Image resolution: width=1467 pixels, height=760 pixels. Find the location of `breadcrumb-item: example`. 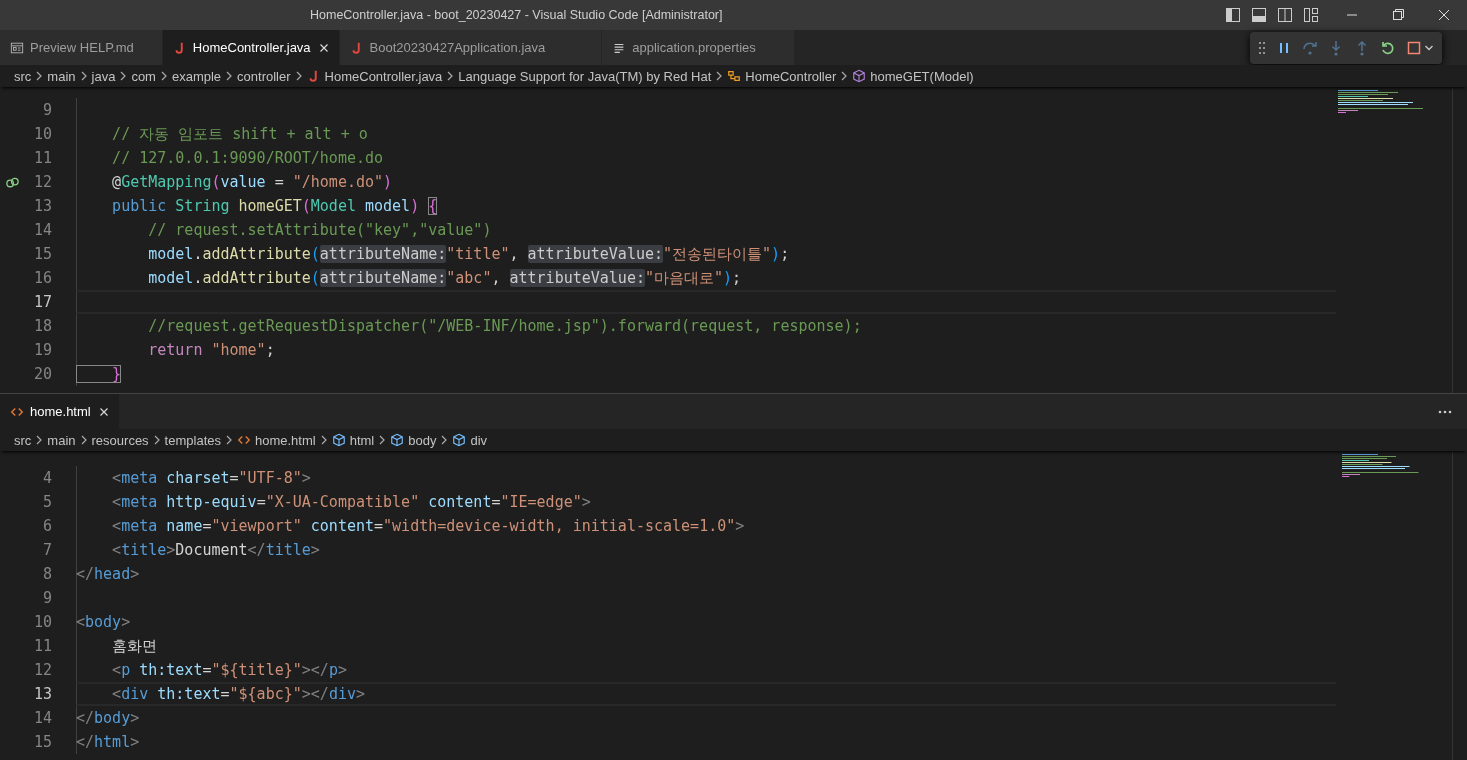

breadcrumb-item: example is located at coordinates (196, 76).